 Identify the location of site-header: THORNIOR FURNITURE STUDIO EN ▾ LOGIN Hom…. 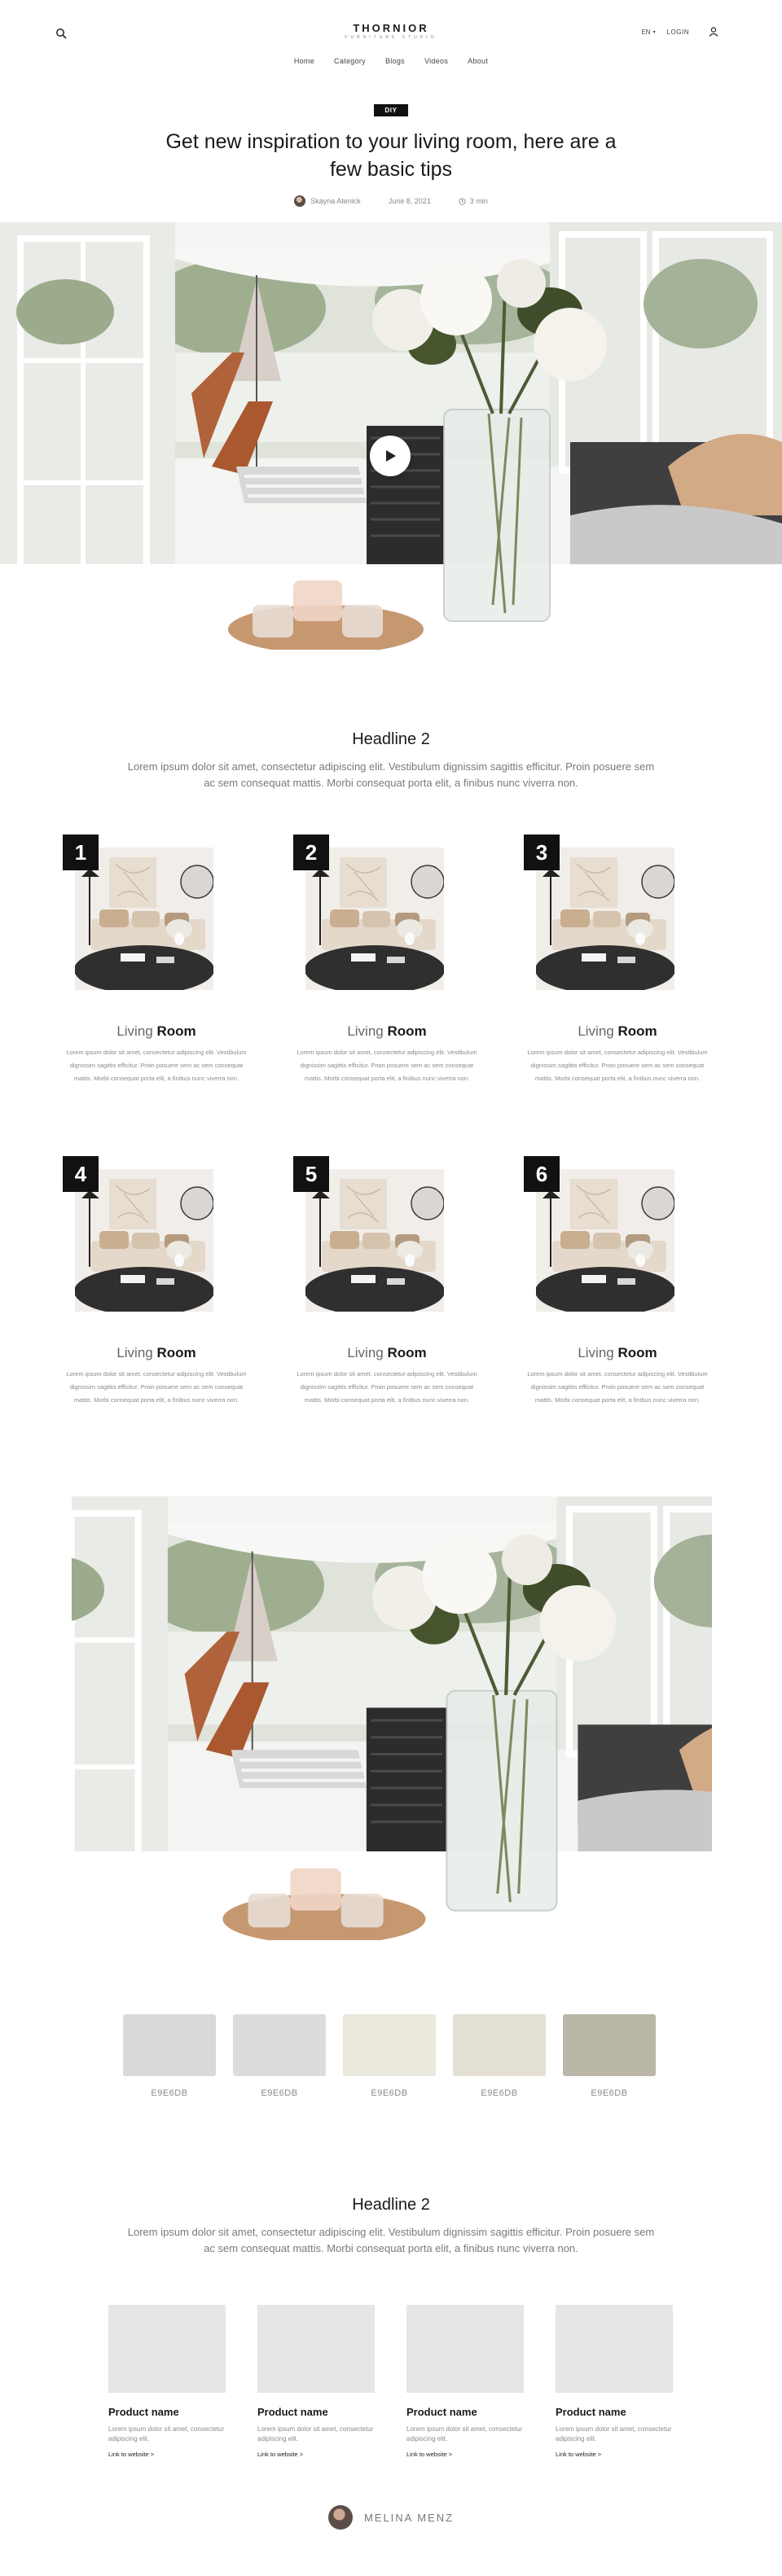
(391, 39).